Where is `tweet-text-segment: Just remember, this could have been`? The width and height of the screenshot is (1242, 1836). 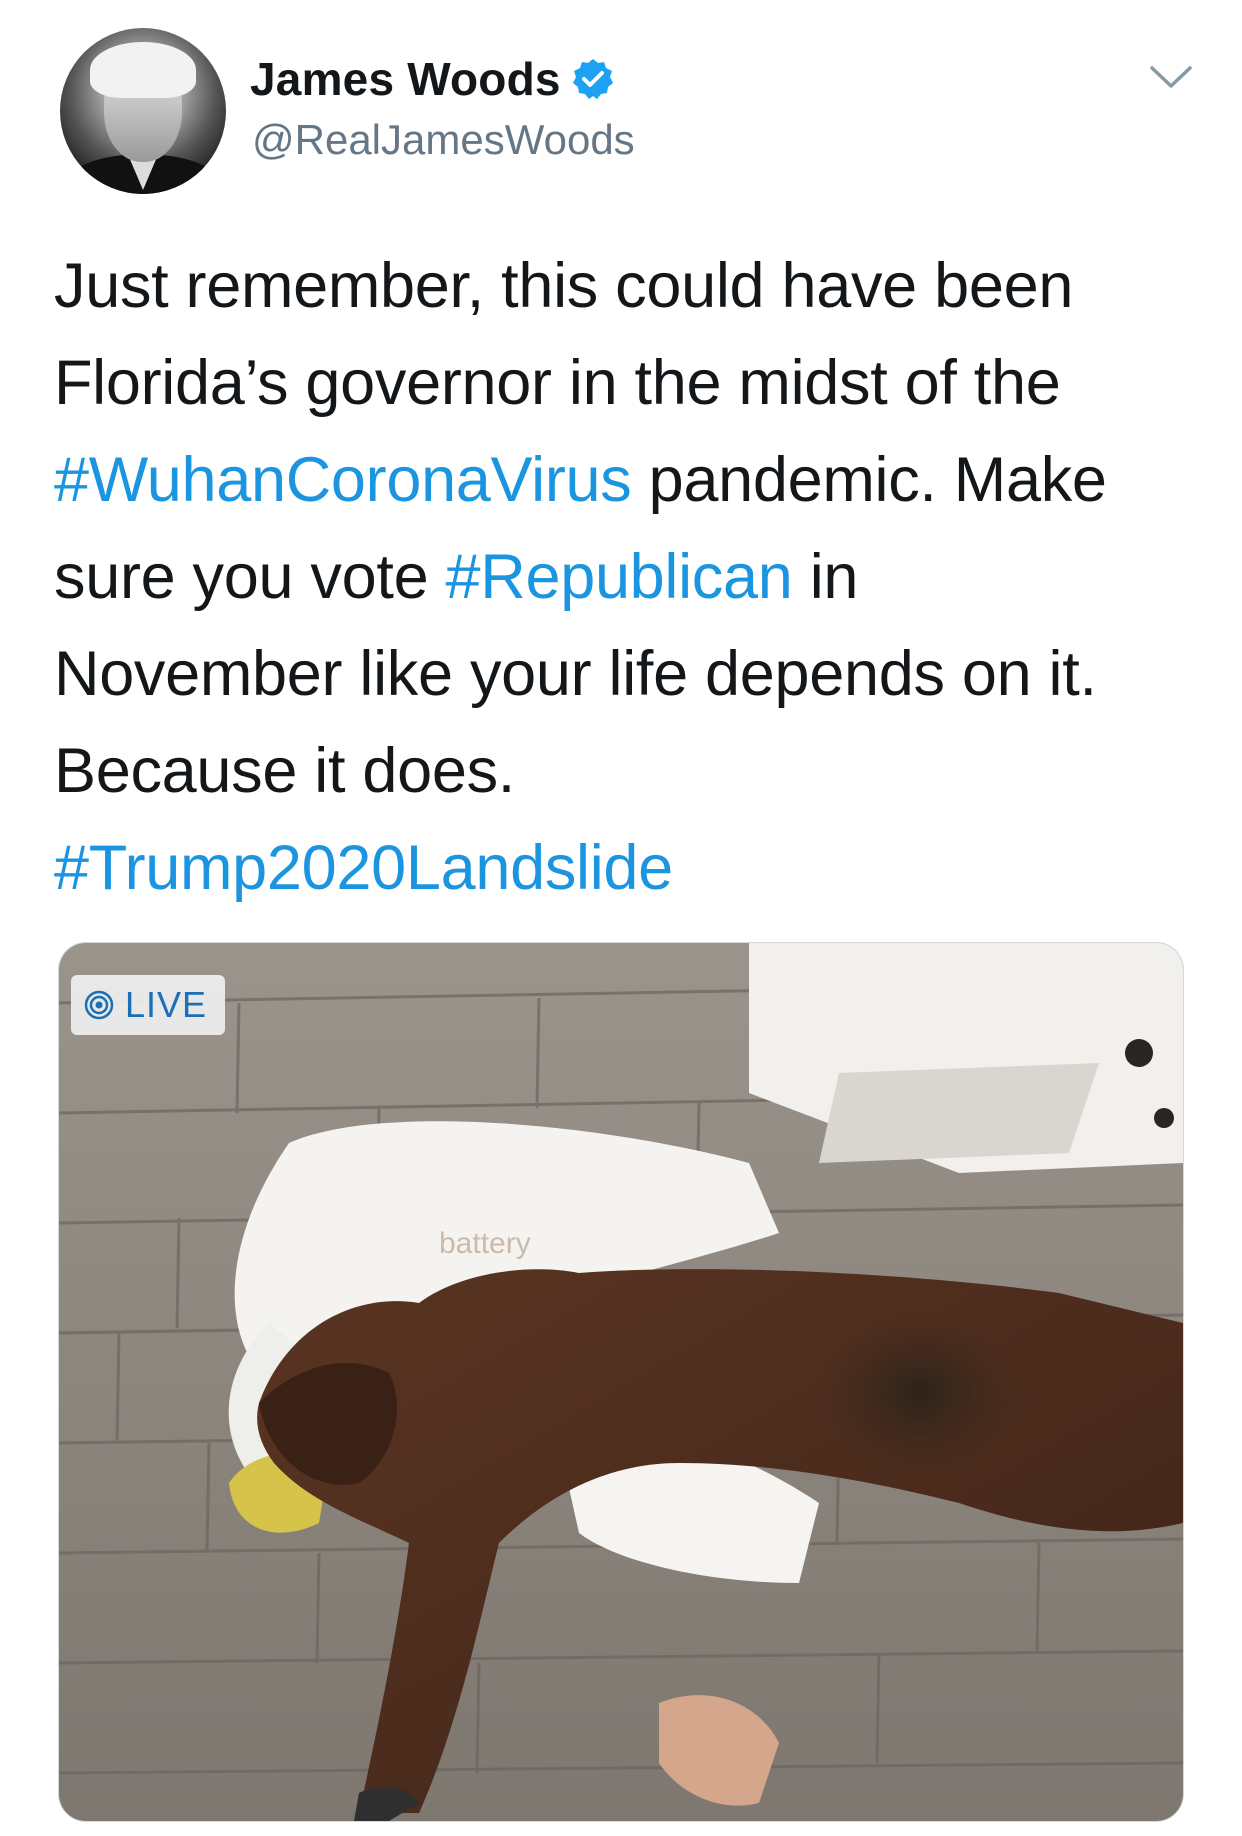 tweet-text-segment: Just remember, this could have been is located at coordinates (564, 286).